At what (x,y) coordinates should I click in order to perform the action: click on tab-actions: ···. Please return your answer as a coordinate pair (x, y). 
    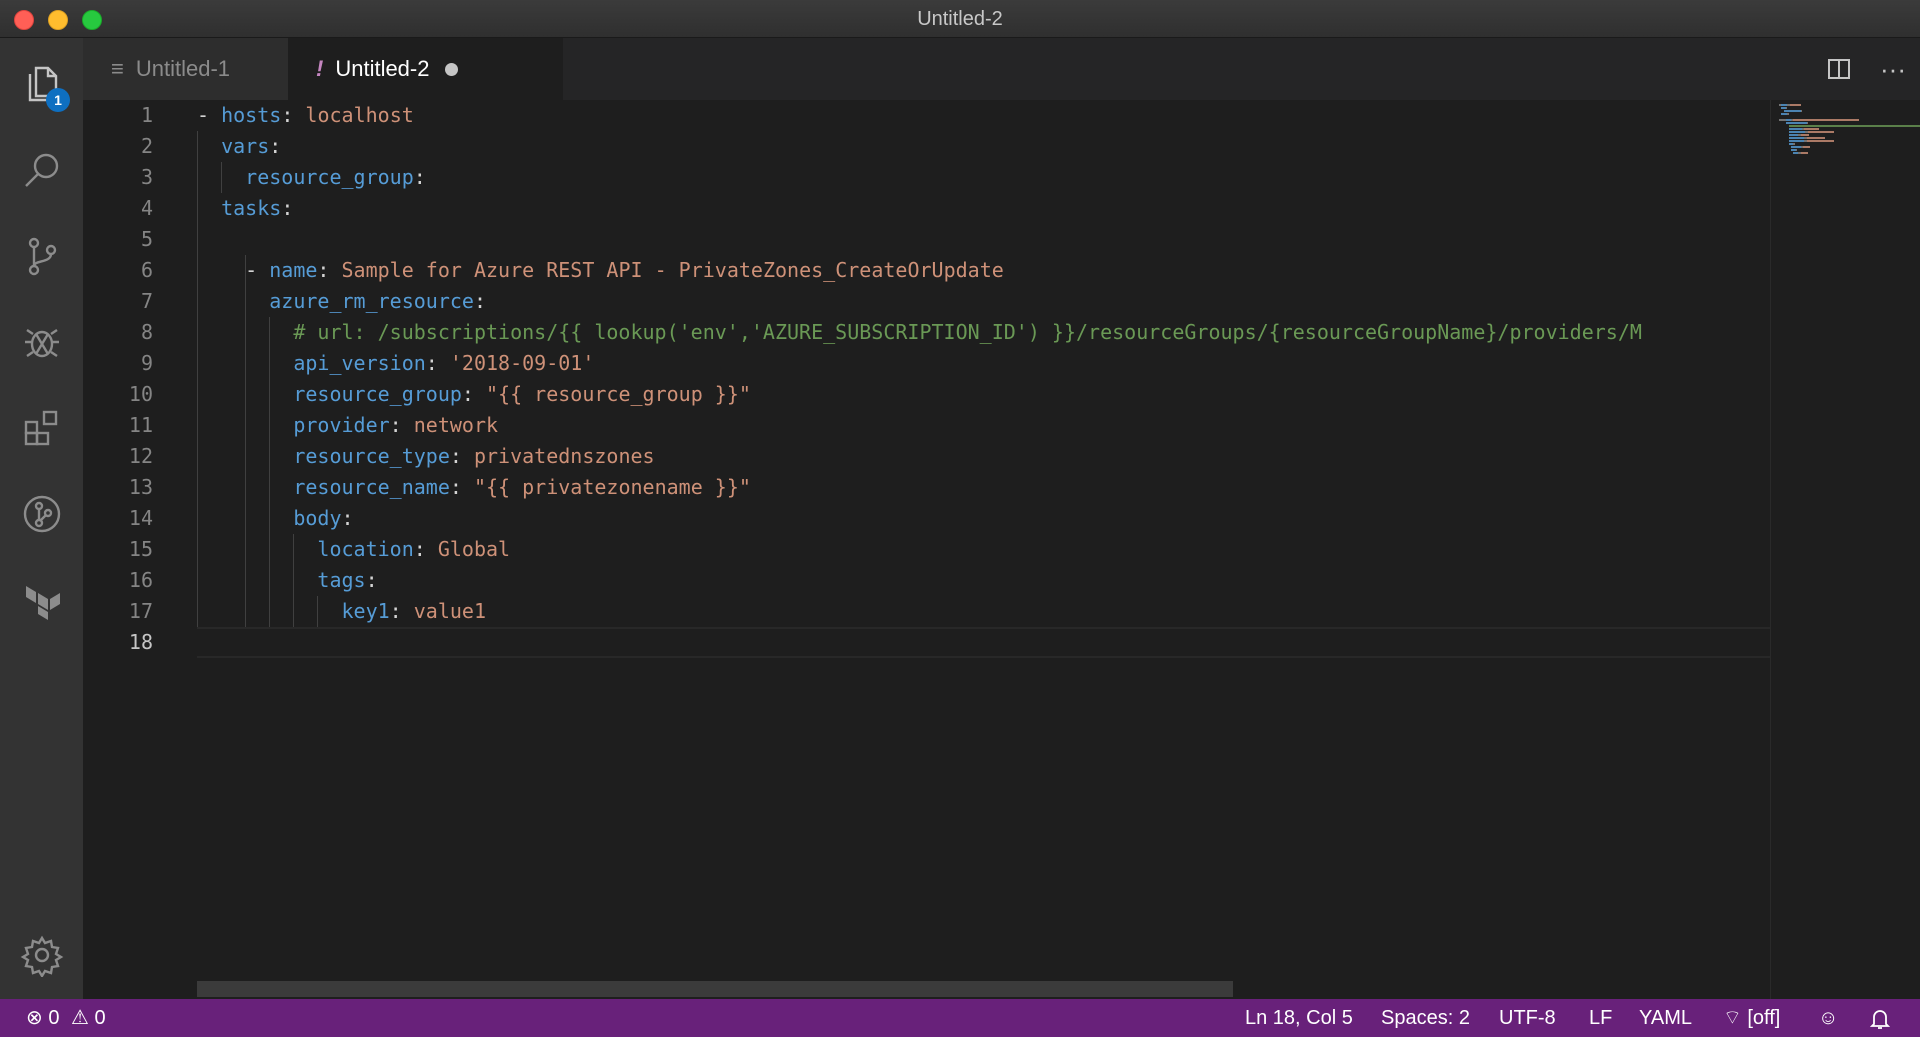
    Looking at the image, I should click on (1866, 69).